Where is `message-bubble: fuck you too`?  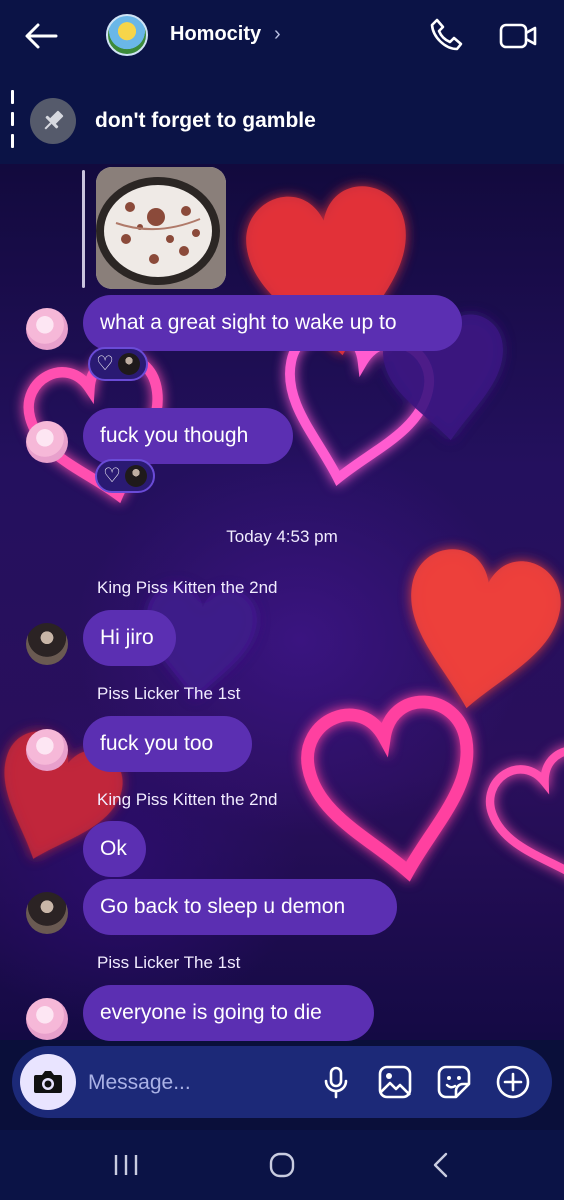
message-bubble: fuck you too is located at coordinates (167, 744).